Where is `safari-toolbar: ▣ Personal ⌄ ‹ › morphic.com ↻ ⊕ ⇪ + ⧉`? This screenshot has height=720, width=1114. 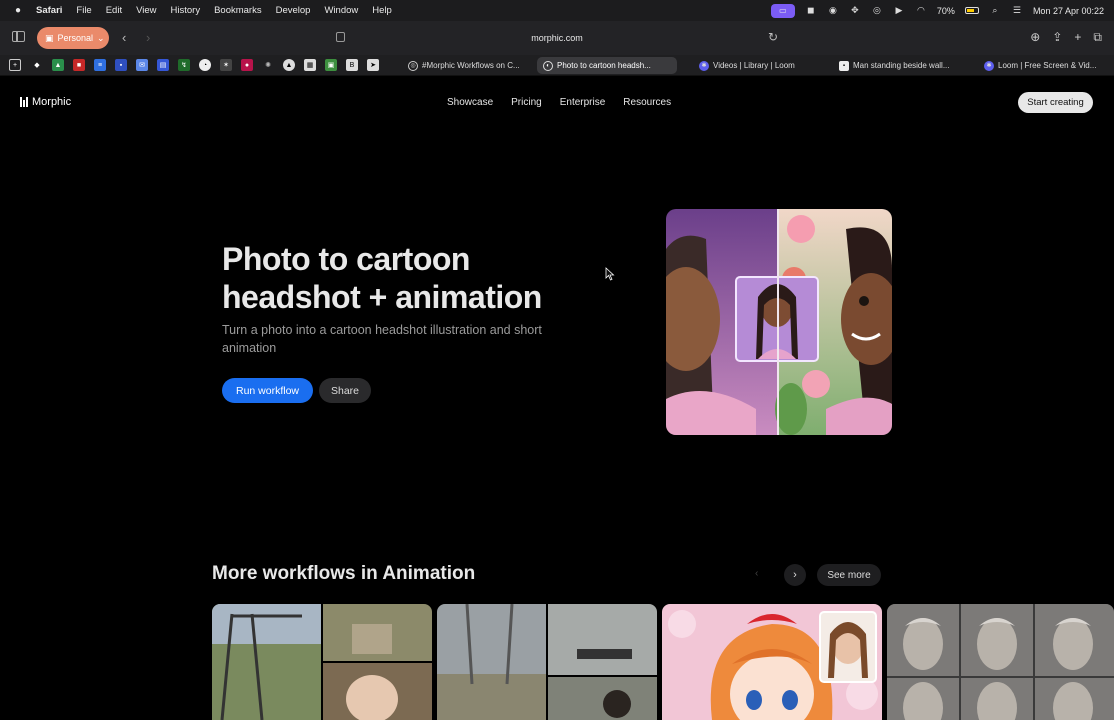
safari-toolbar: ▣ Personal ⌄ ‹ › morphic.com ↻ ⊕ ⇪ + ⧉ is located at coordinates (557, 38).